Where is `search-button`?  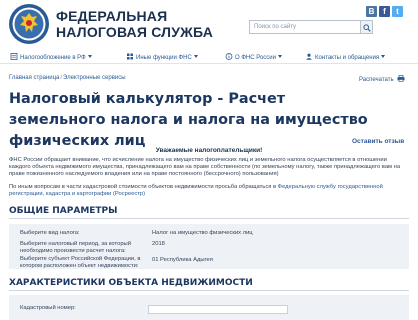 search-button is located at coordinates (367, 27).